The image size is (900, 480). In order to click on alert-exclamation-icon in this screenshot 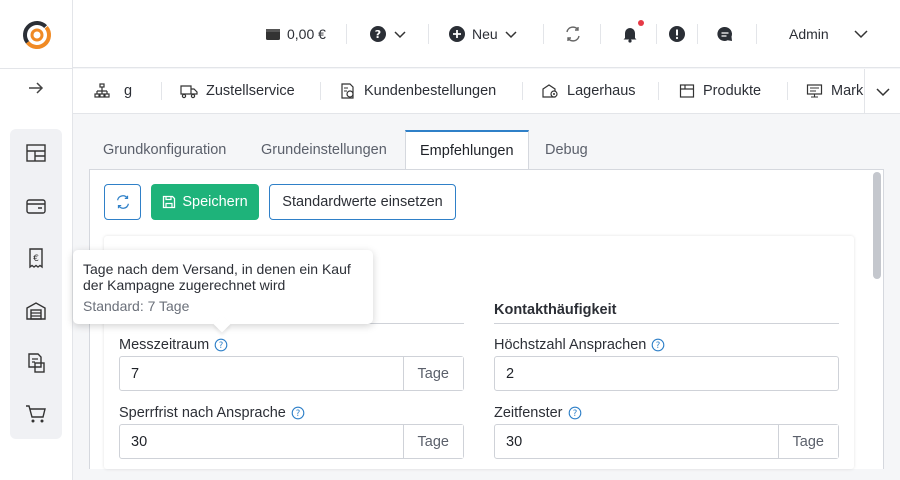, I will do `click(677, 34)`.